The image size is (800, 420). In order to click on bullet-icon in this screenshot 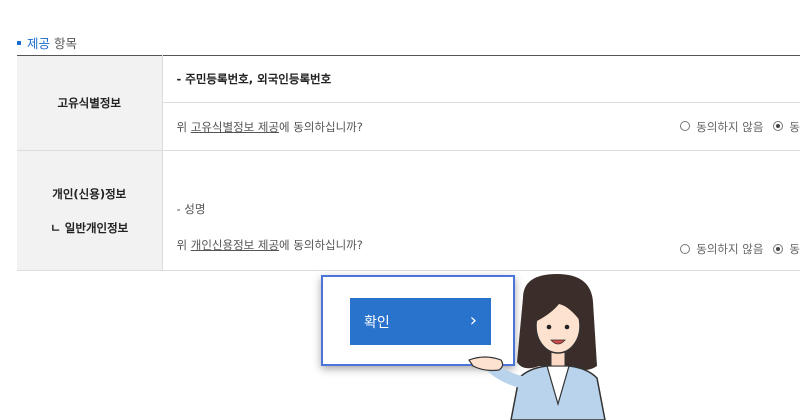, I will do `click(19, 42)`.